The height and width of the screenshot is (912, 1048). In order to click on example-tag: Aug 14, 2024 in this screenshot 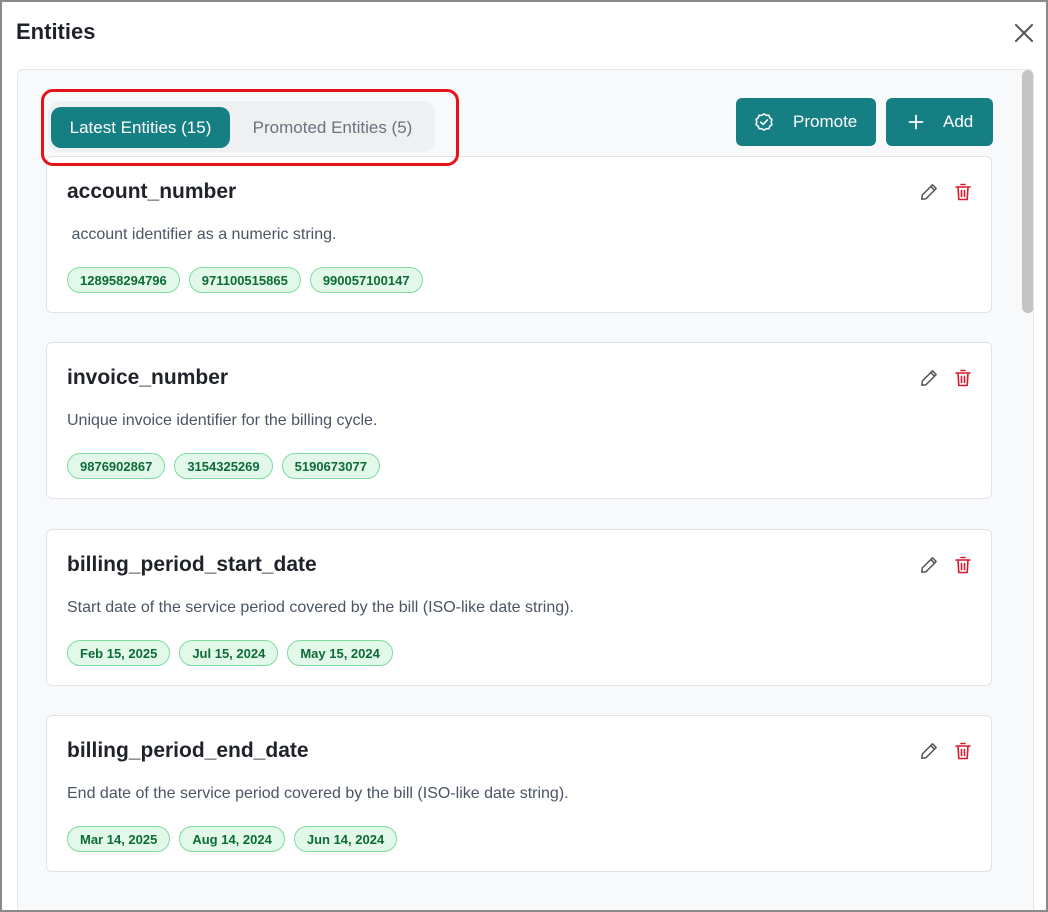, I will do `click(232, 839)`.